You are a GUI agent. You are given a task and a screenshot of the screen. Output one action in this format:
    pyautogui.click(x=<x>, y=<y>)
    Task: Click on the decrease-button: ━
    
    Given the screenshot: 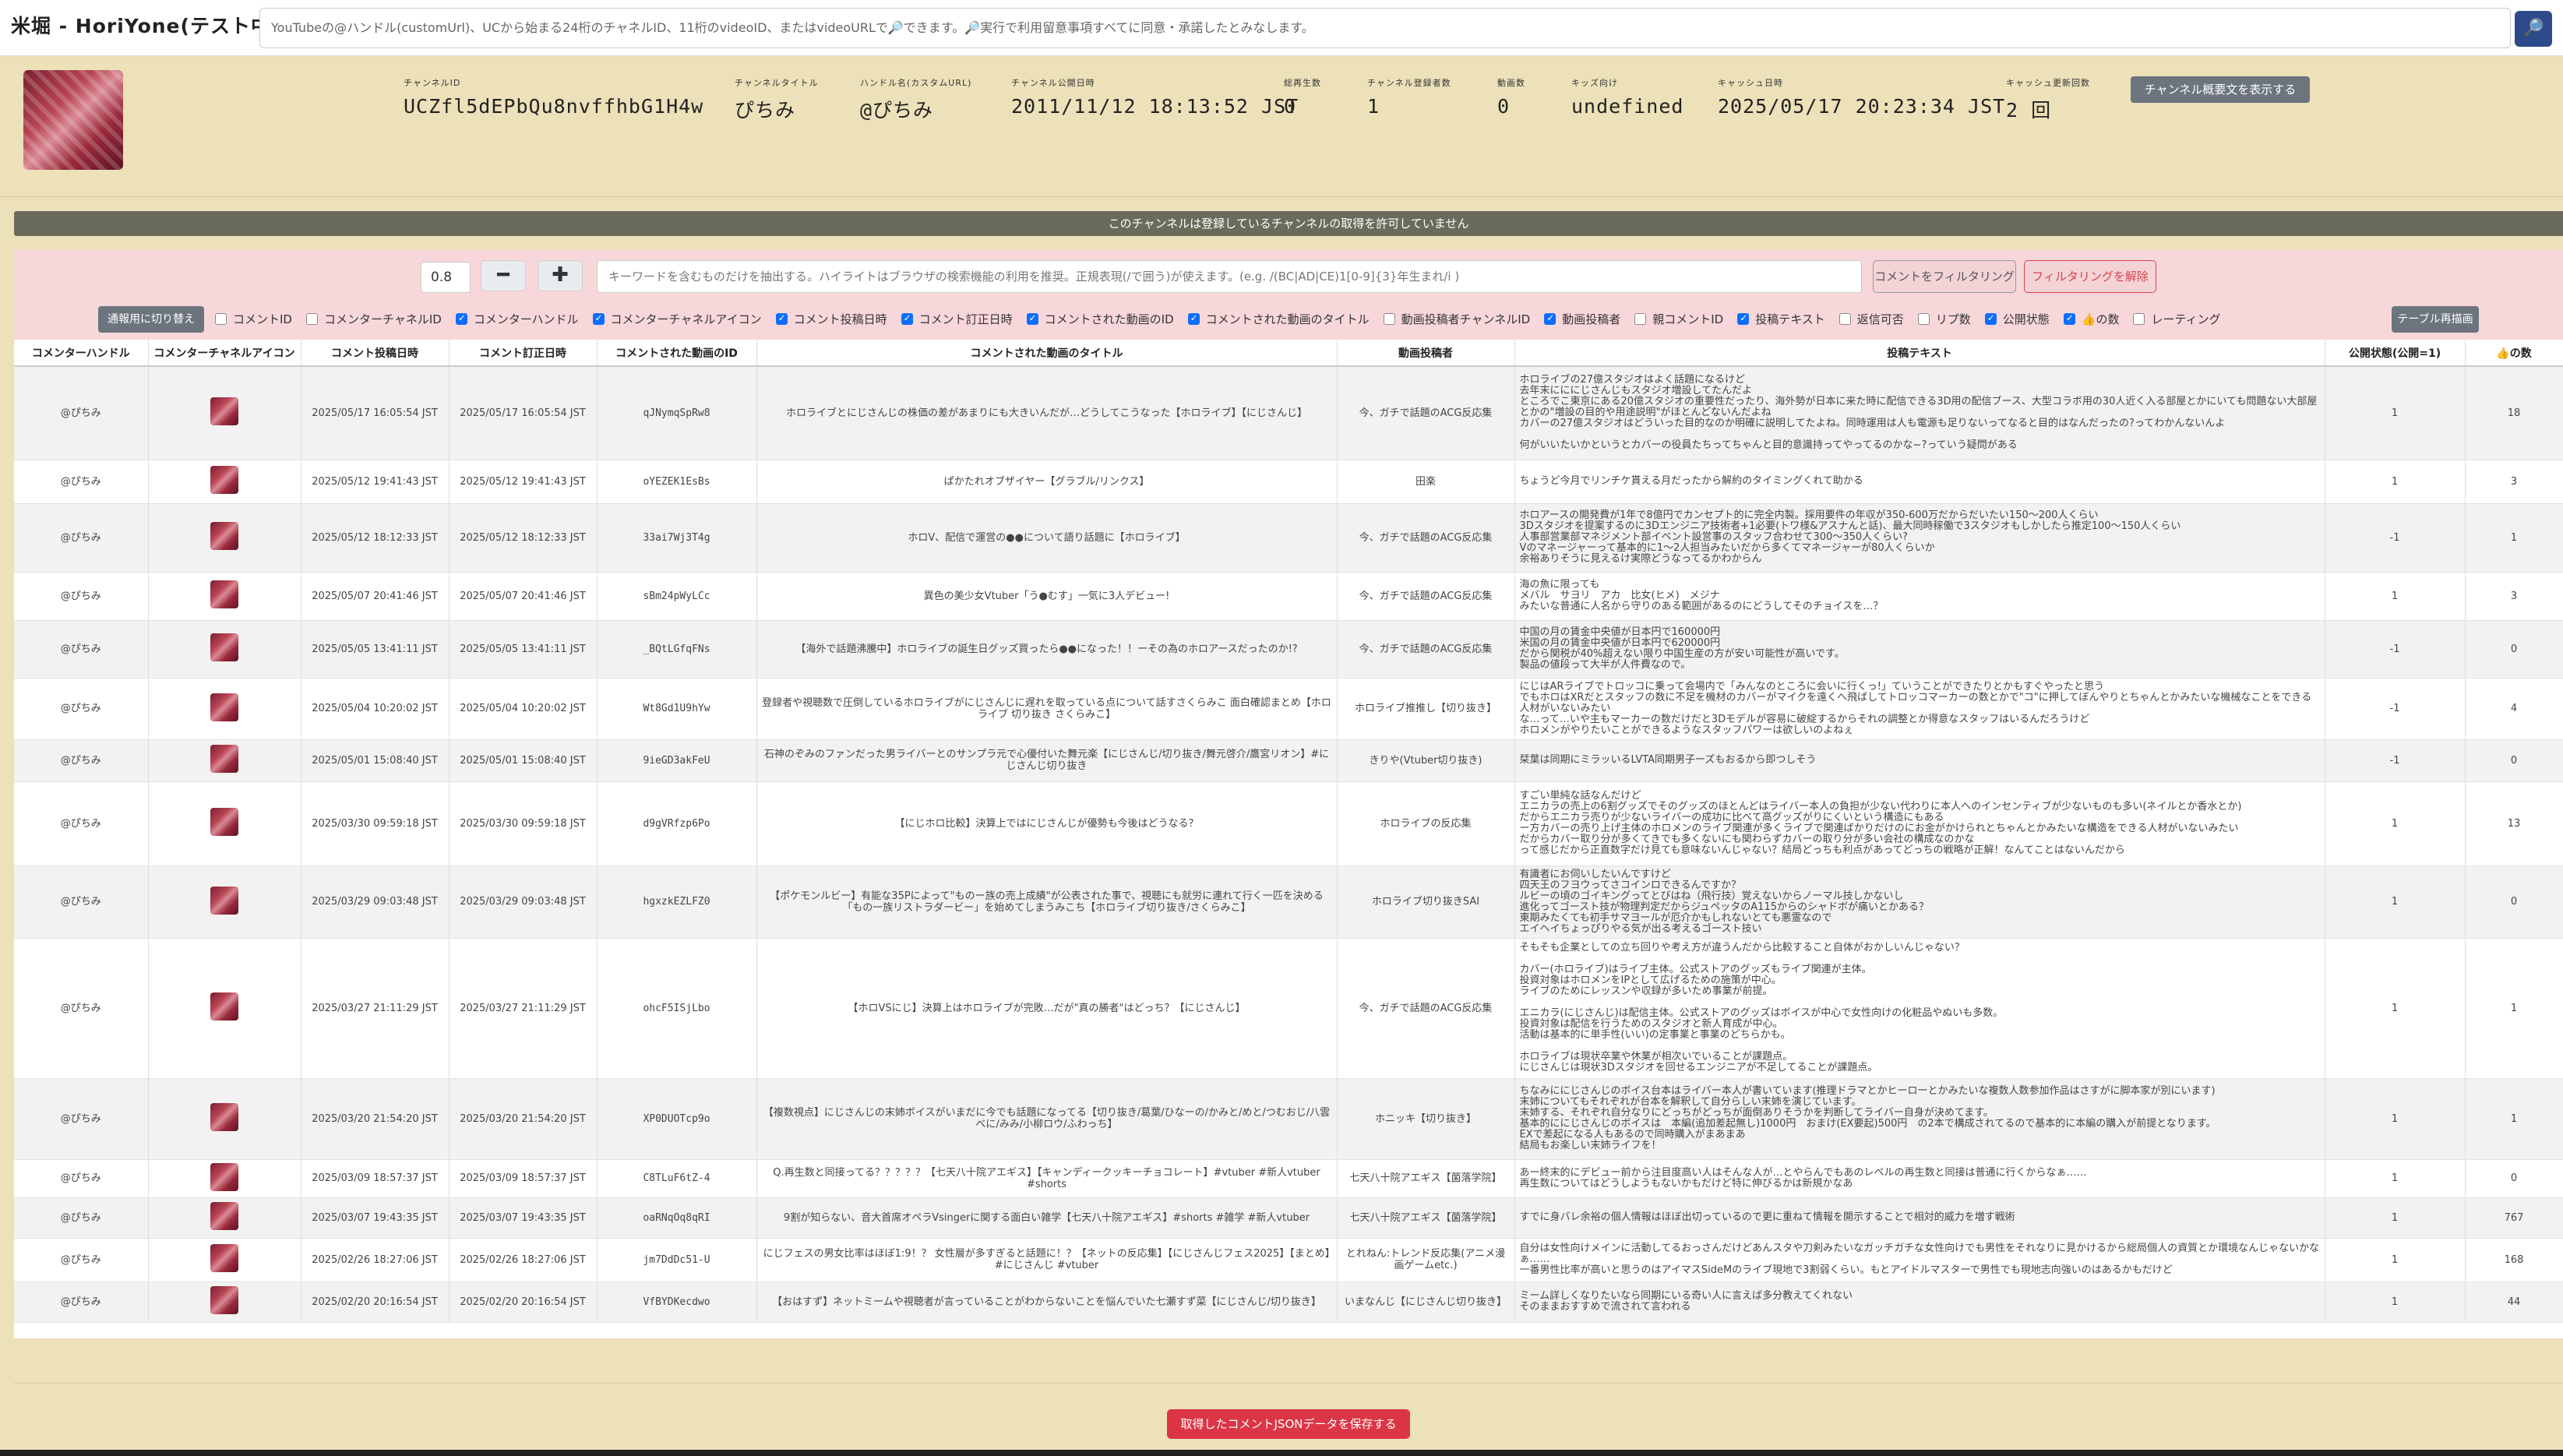 What is the action you would take?
    pyautogui.click(x=504, y=275)
    